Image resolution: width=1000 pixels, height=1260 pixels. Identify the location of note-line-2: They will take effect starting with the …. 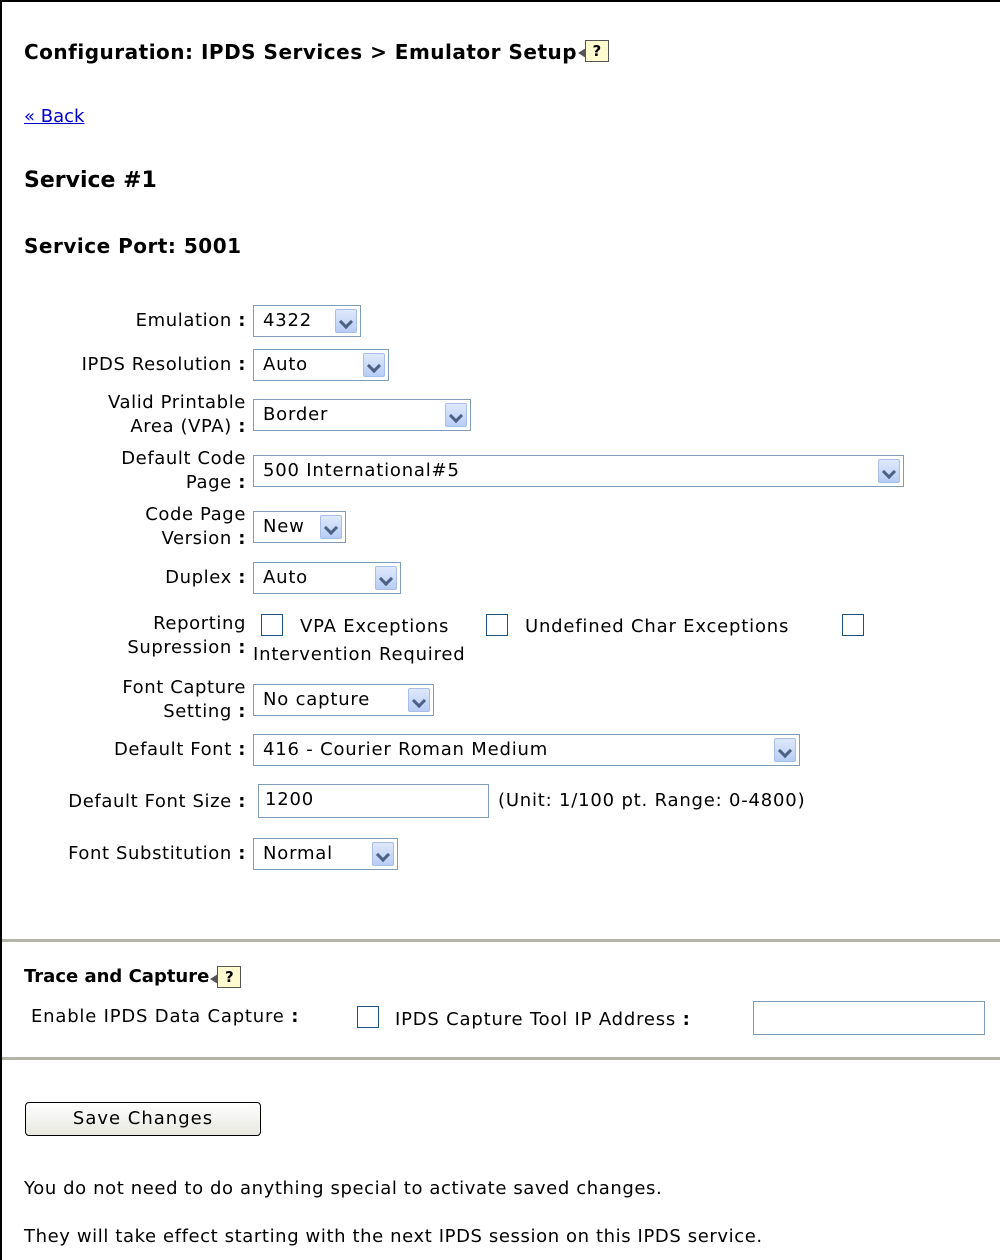
(393, 1236).